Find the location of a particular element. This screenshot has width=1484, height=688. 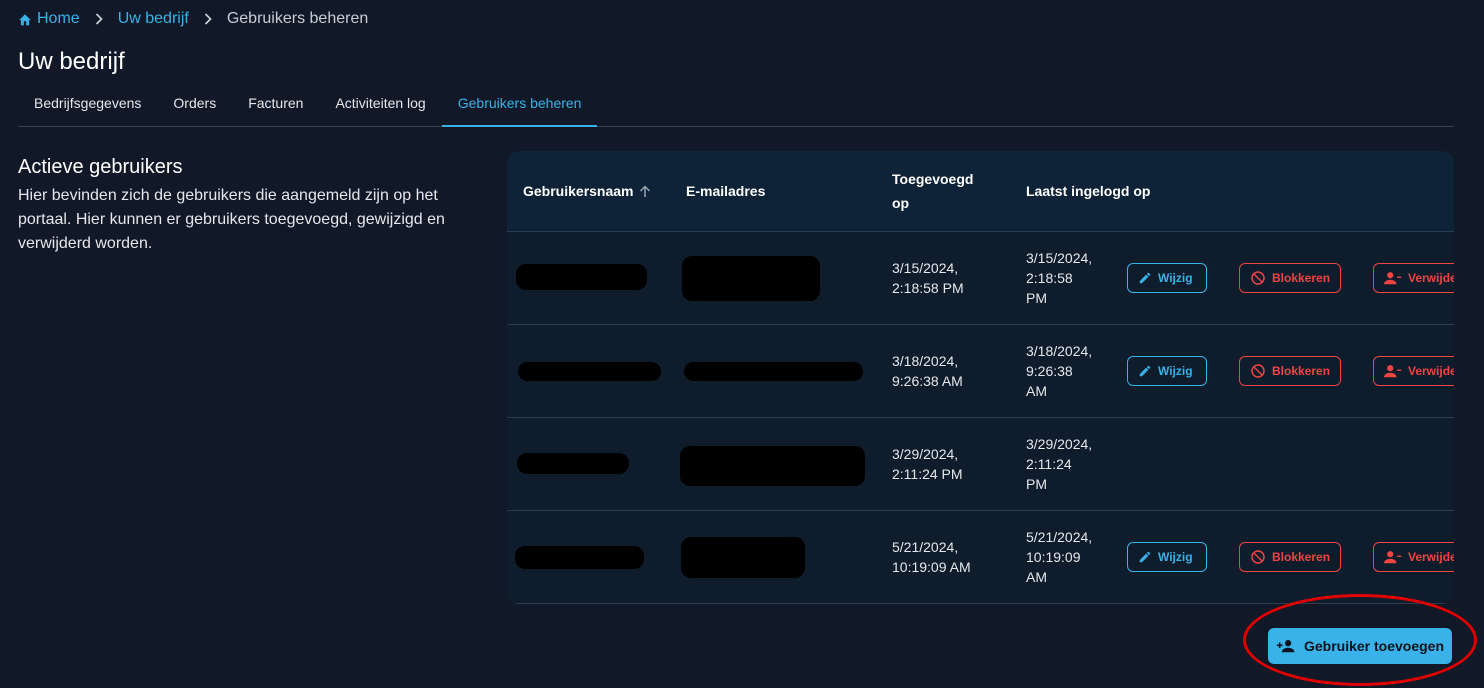

last-login: 3/15/2024, 2:18:58 PM is located at coordinates (1059, 278).